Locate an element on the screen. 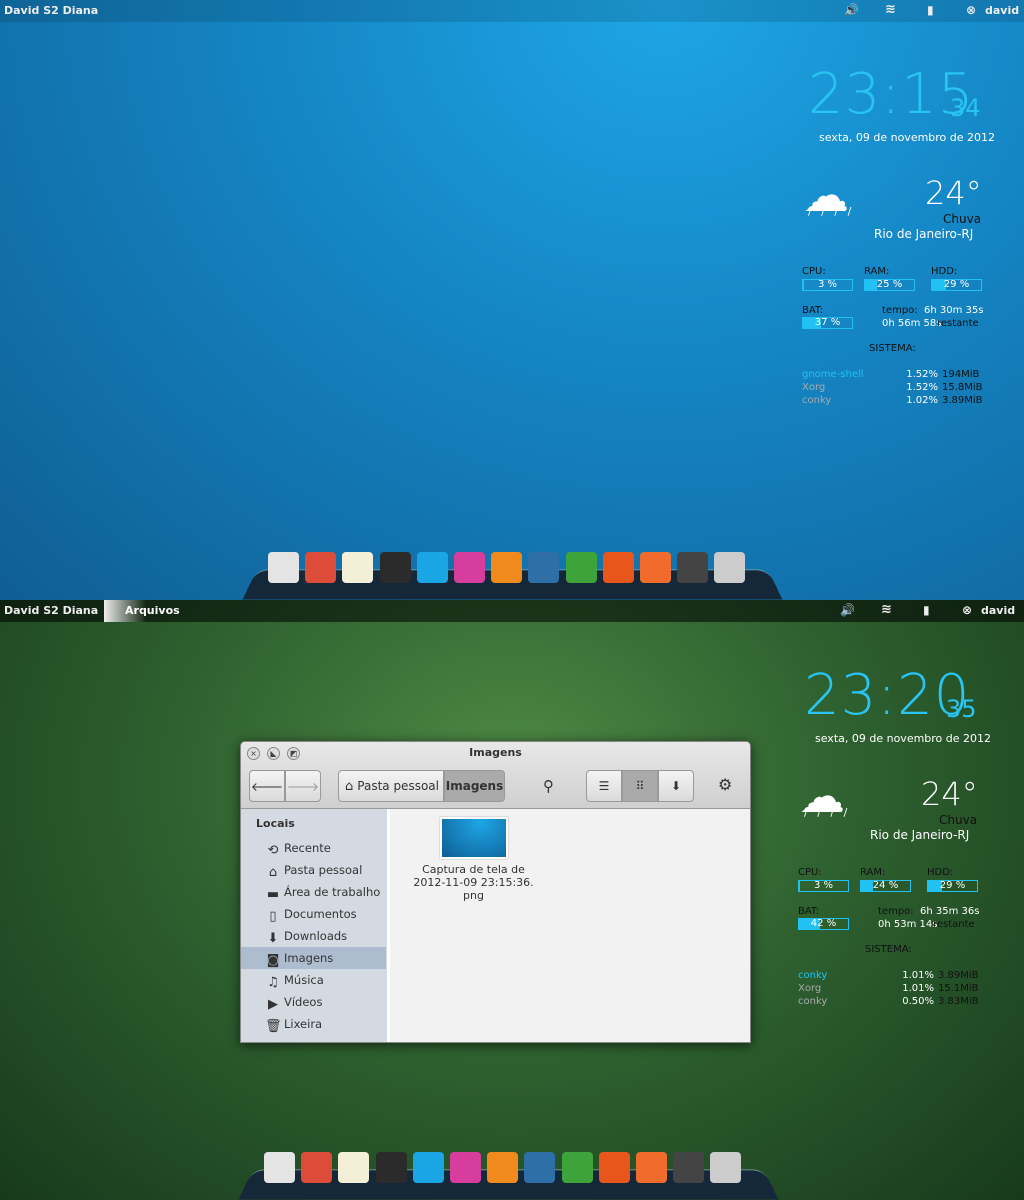 The width and height of the screenshot is (1024, 1200). sidebar-item-label: Vídeos is located at coordinates (303, 1002).